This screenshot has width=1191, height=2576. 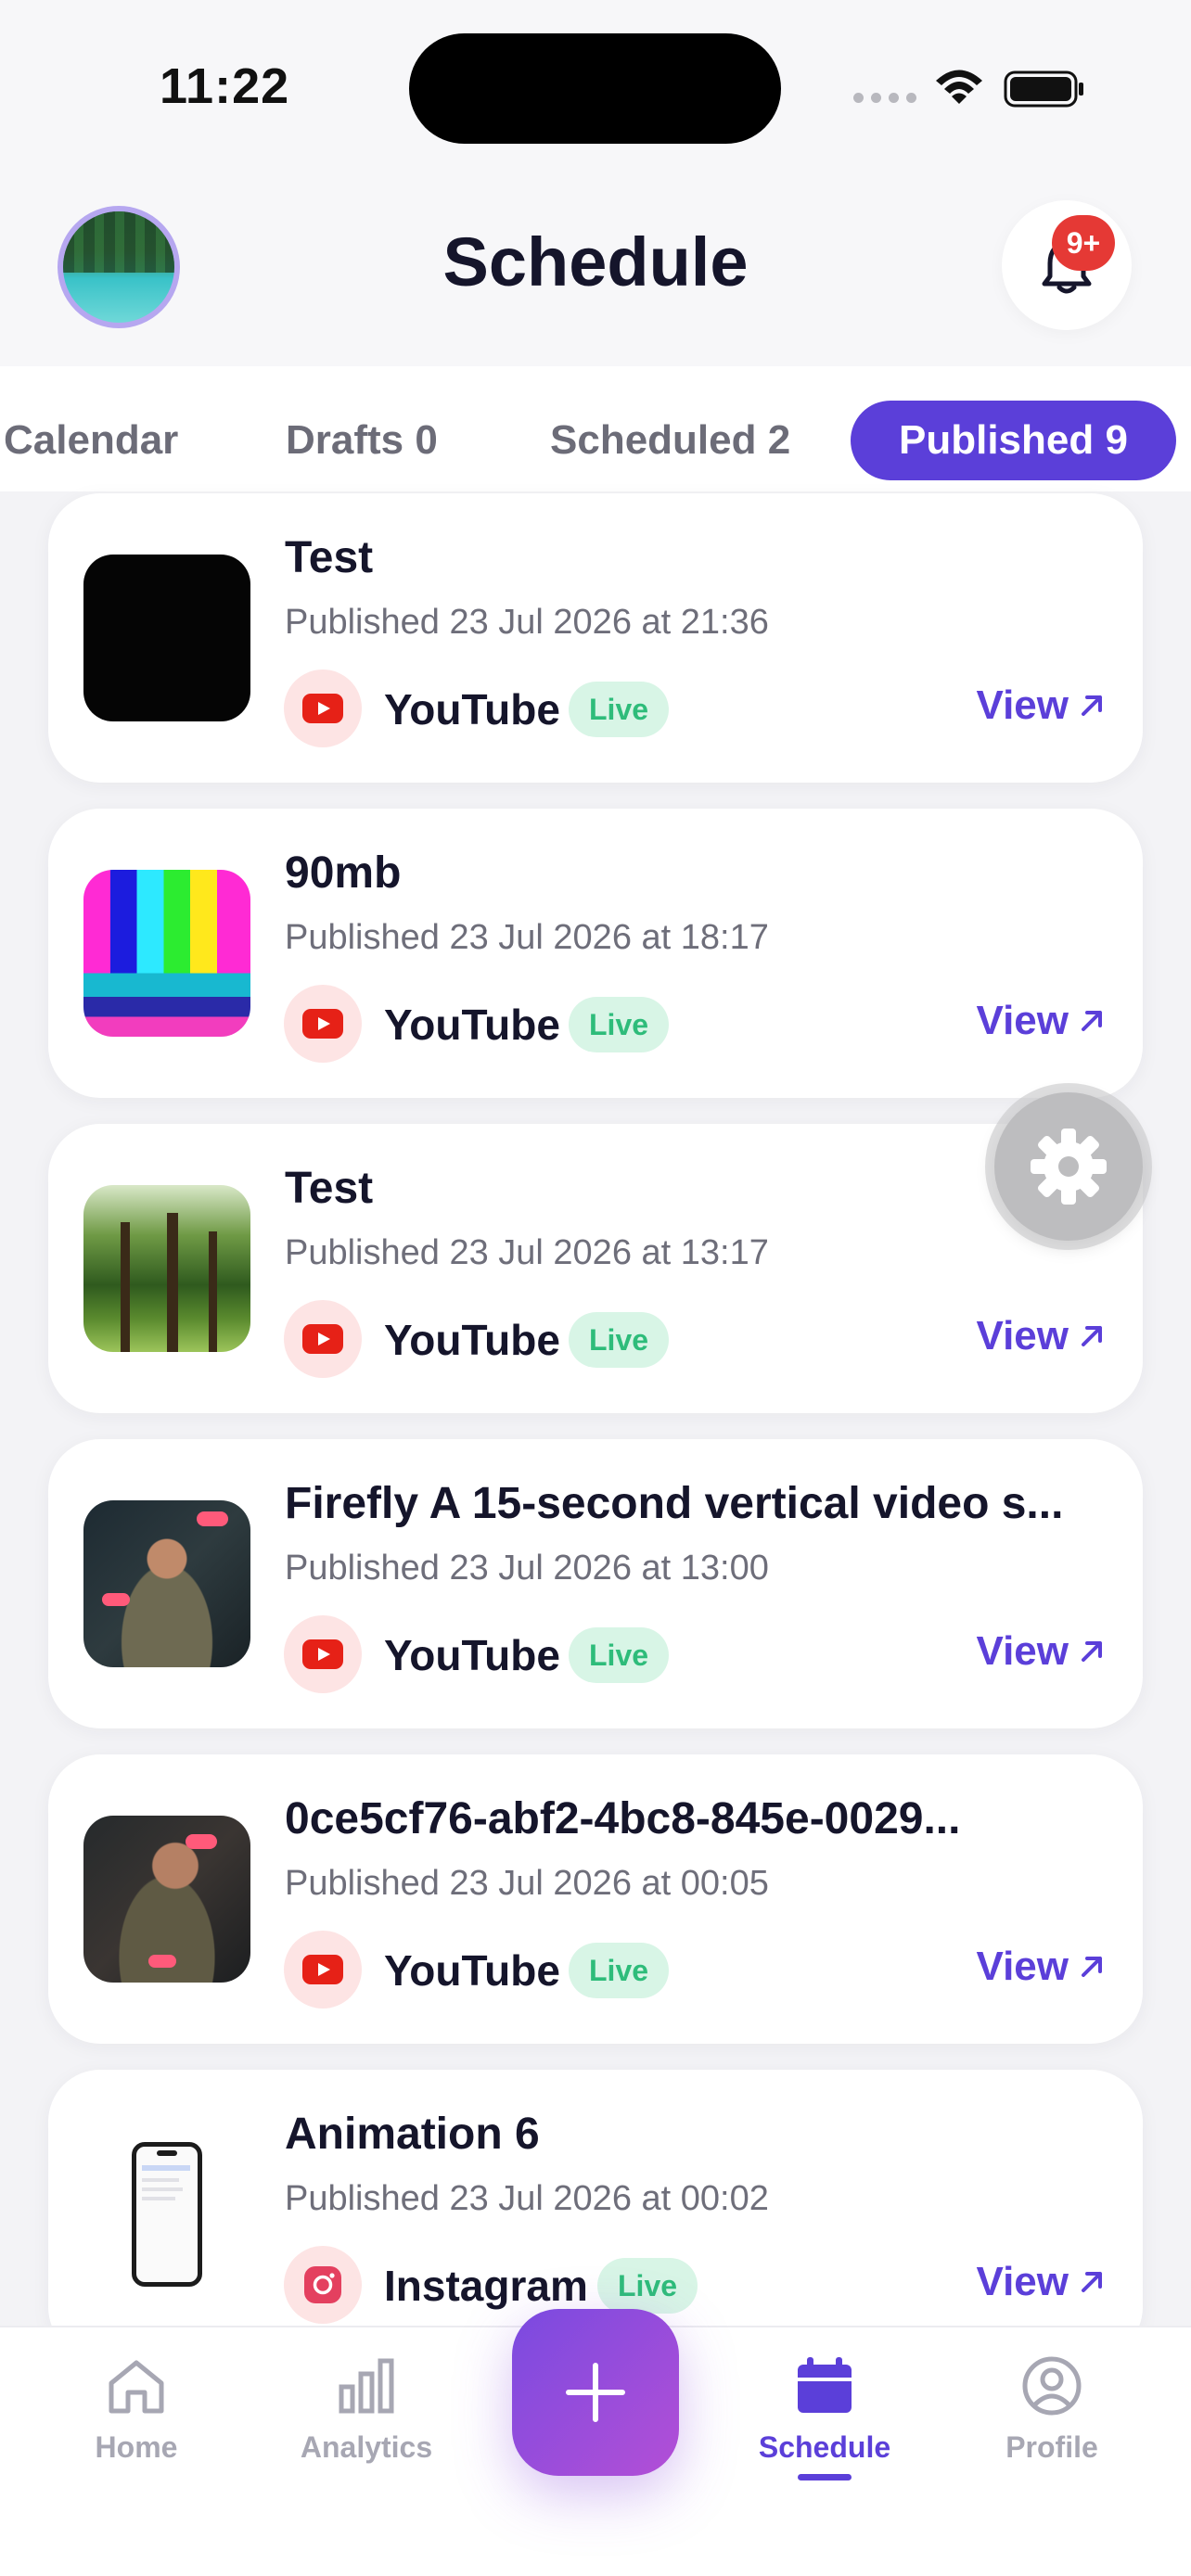 I want to click on gear-icon, so click(x=1069, y=1167).